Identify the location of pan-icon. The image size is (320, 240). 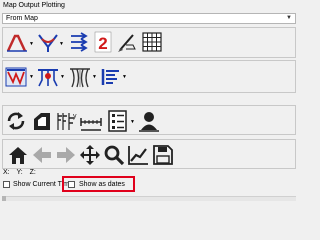
(90, 155).